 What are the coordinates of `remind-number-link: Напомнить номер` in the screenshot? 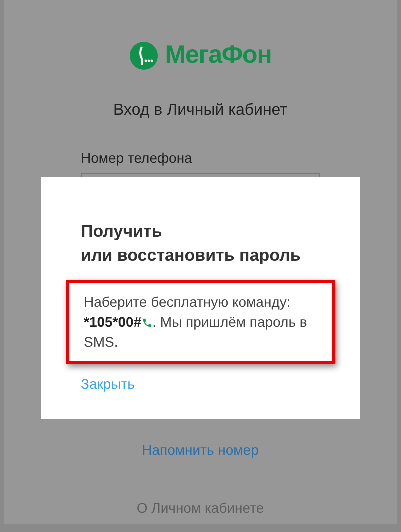 It's located at (200, 450).